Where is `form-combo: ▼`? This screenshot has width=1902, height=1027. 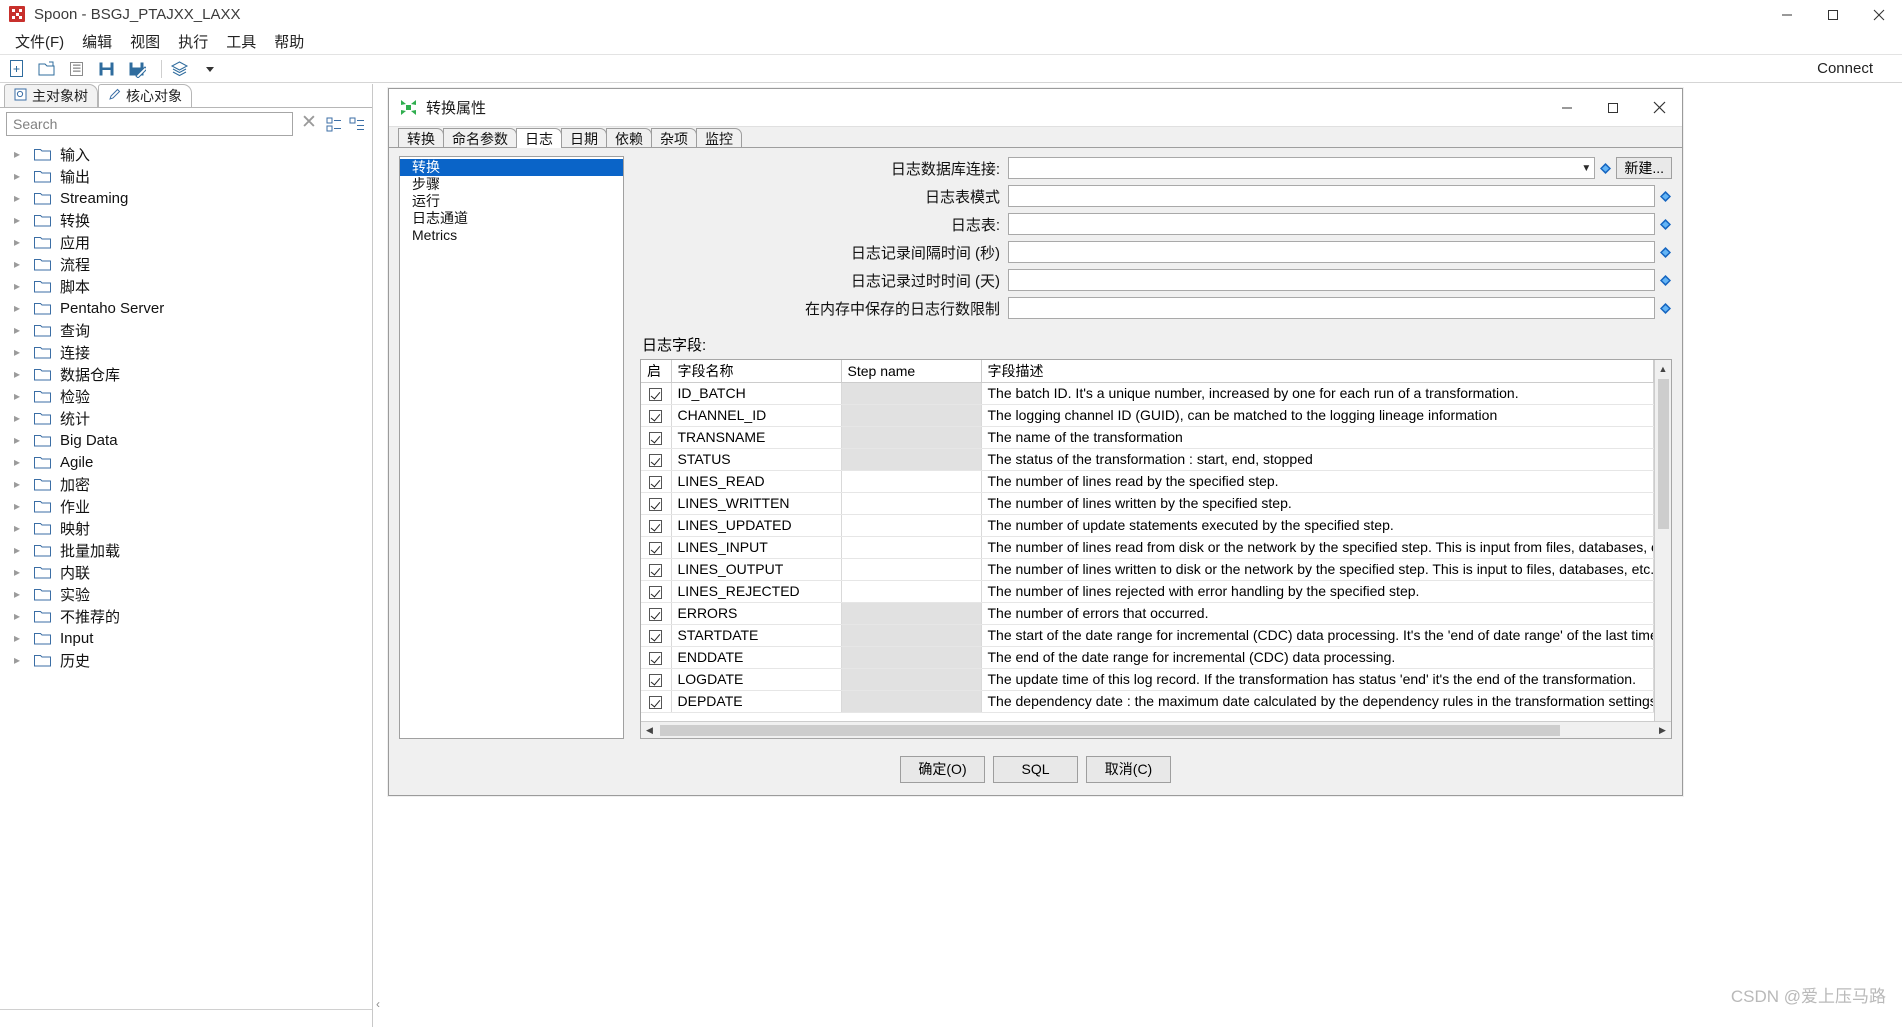
form-combo: ▼ is located at coordinates (1302, 168).